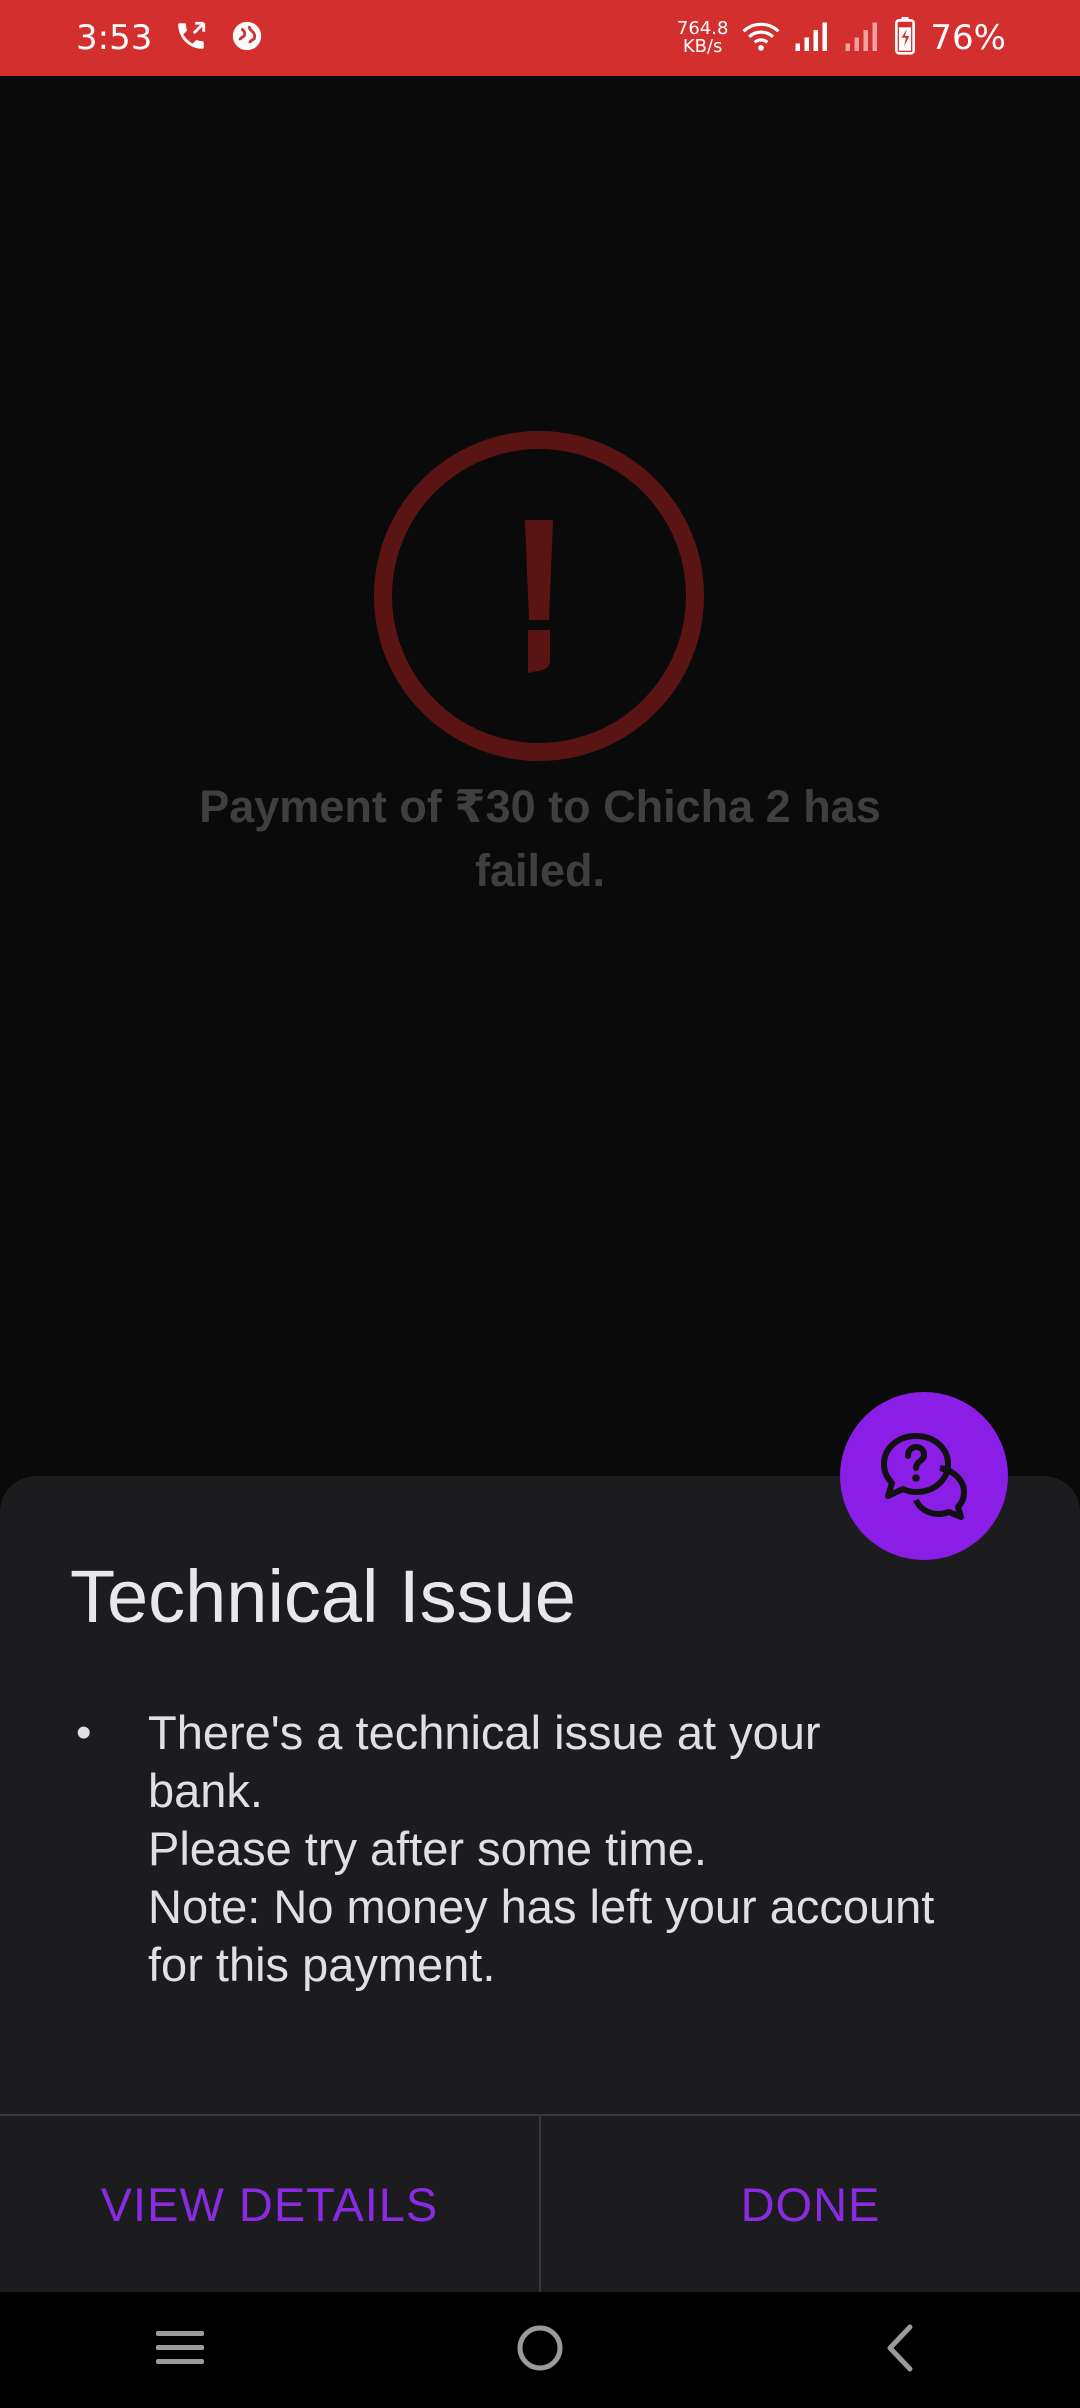  Describe the element at coordinates (761, 38) in the screenshot. I see `wifi-icon` at that location.